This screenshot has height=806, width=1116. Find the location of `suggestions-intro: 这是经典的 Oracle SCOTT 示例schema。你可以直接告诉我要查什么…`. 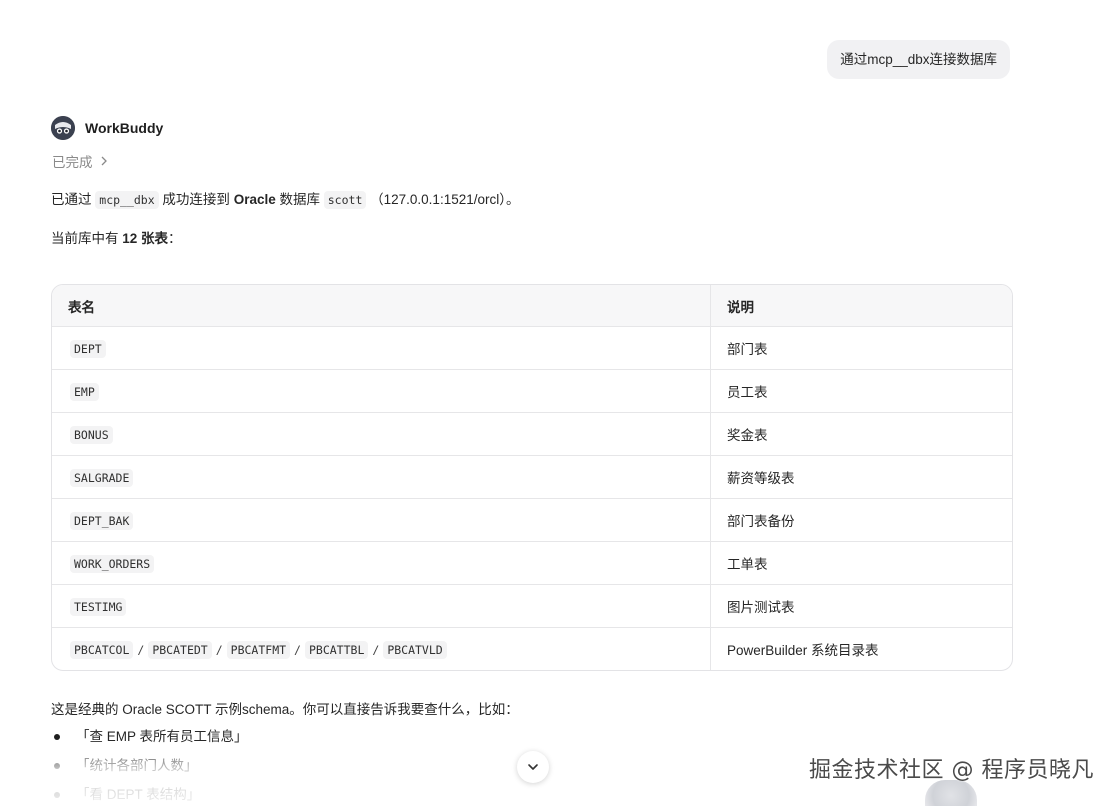

suggestions-intro: 这是经典的 Oracle SCOTT 示例schema。你可以直接告诉我要查什么… is located at coordinates (285, 709).